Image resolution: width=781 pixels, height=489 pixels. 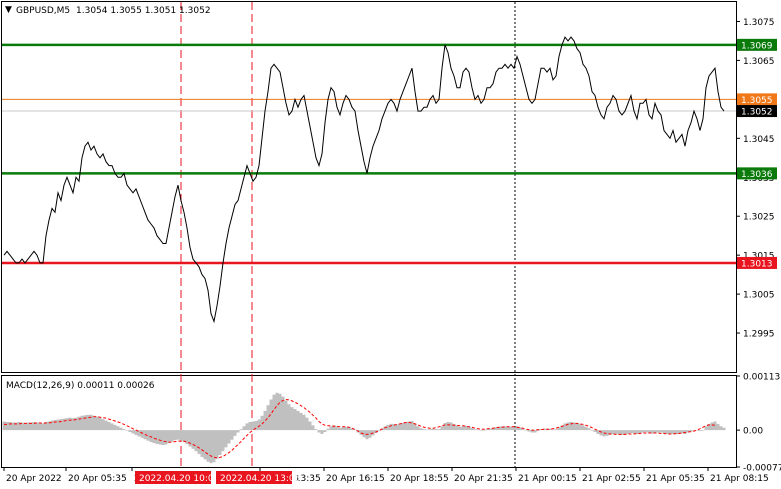 What do you see at coordinates (757, 264) in the screenshot?
I see `level-tag-1.3013: 1.3013` at bounding box center [757, 264].